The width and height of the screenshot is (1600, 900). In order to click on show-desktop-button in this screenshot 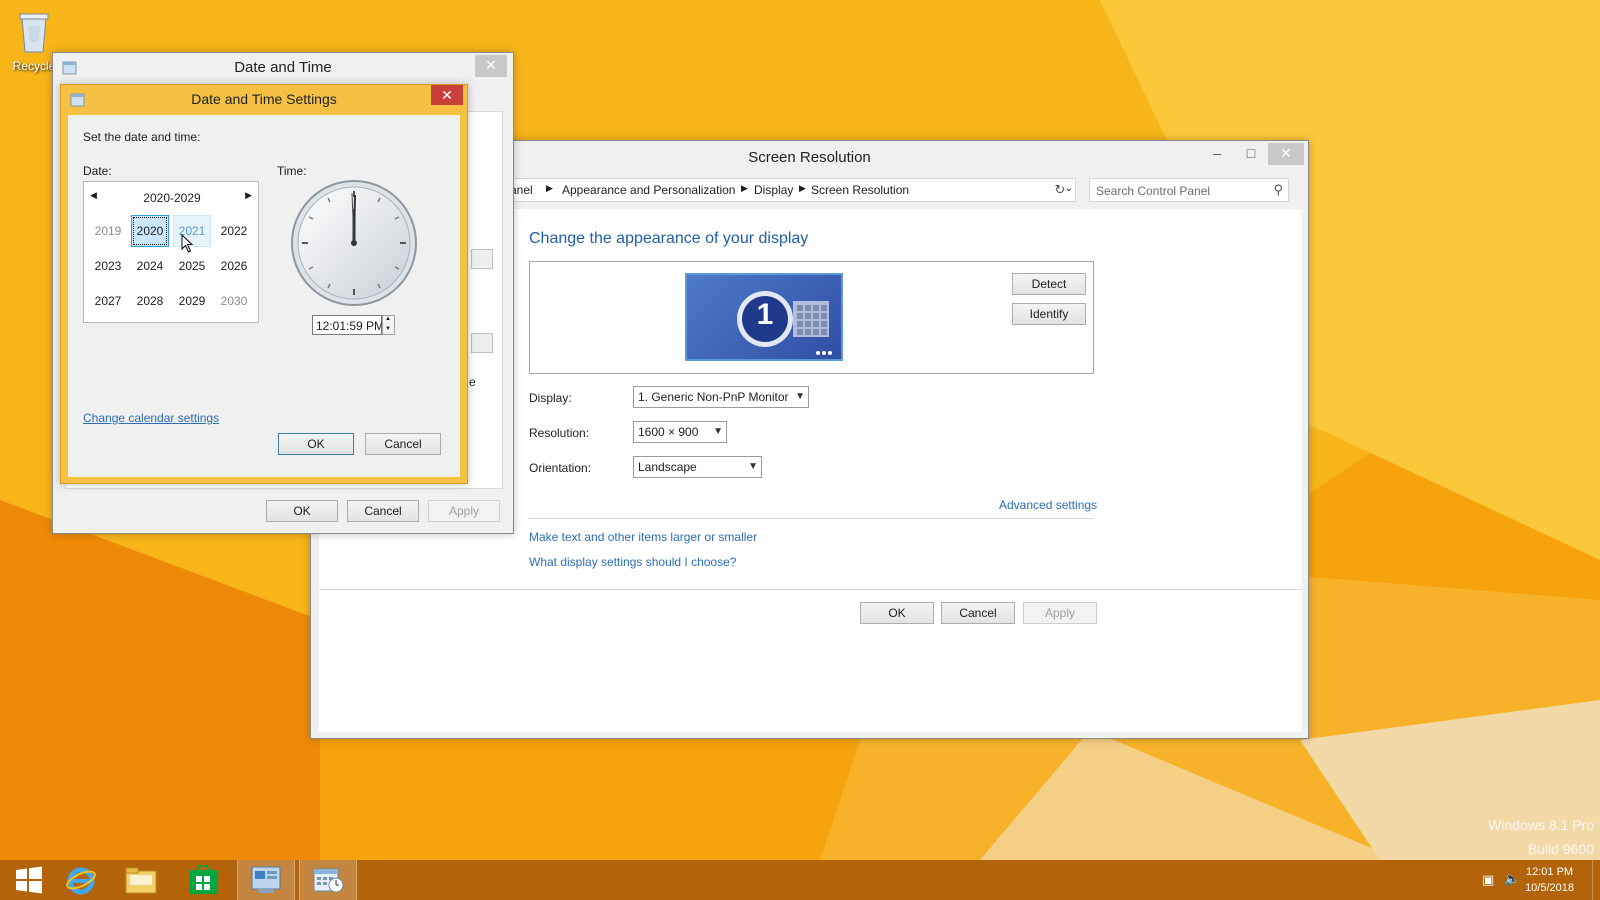, I will do `click(1596, 880)`.